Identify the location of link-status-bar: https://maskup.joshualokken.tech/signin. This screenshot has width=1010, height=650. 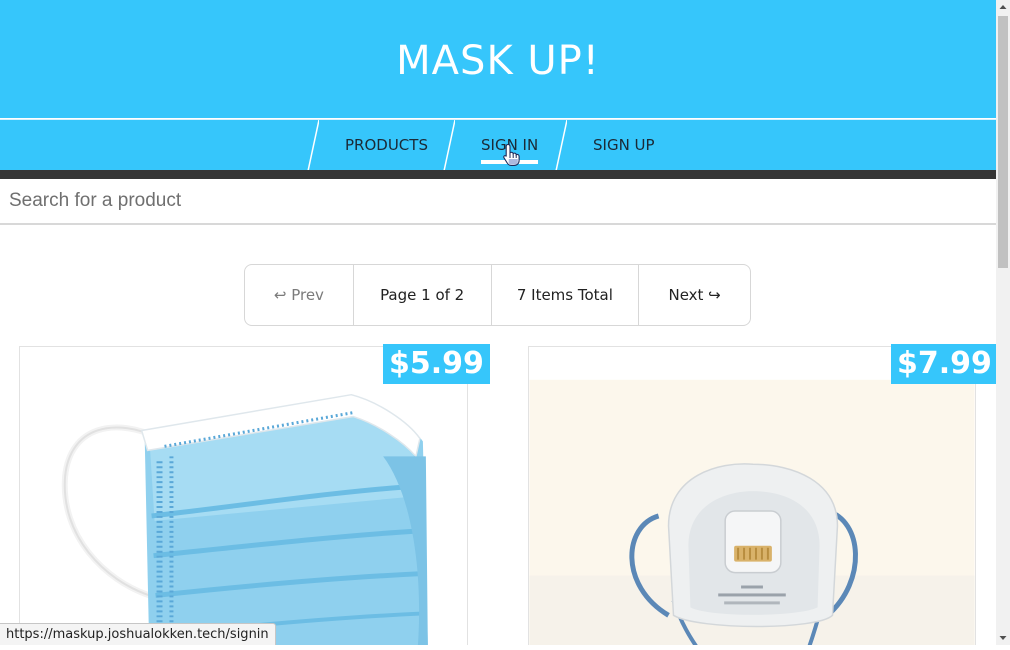
(138, 634).